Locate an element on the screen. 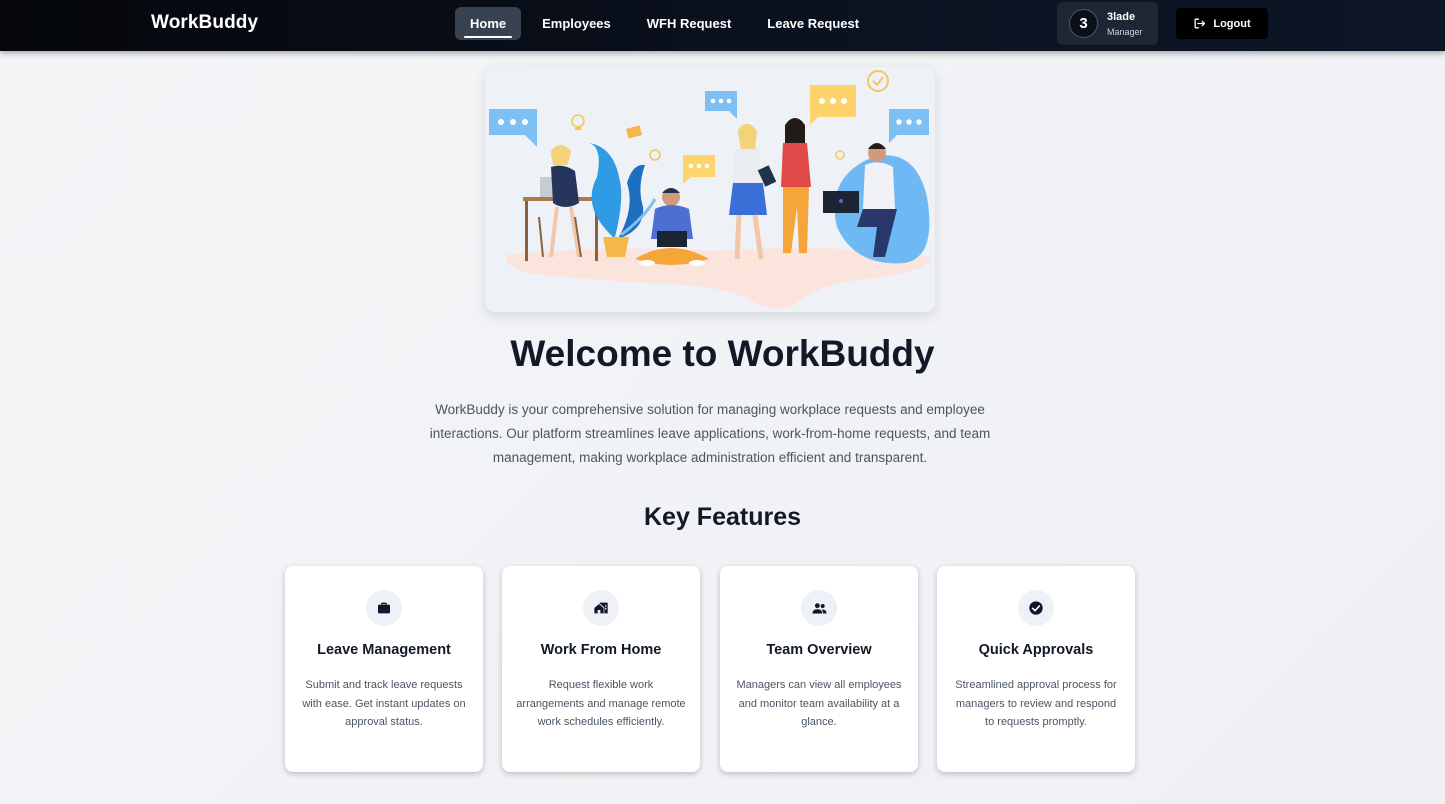 This screenshot has height=804, width=1445. brand-logo: WorkBuddy is located at coordinates (204, 23).